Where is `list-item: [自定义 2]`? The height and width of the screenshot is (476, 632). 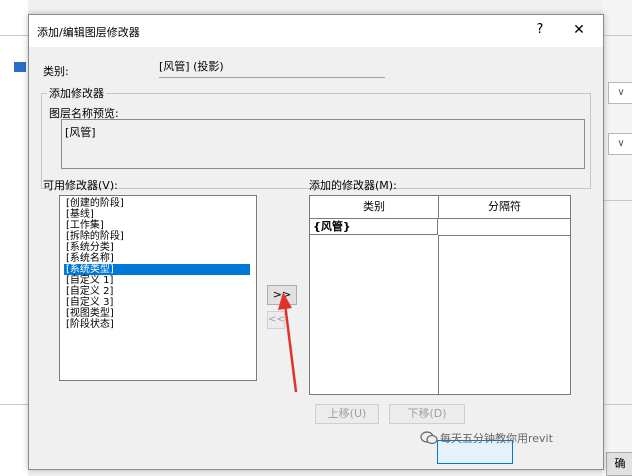
list-item: [自定义 2] is located at coordinates (157, 291).